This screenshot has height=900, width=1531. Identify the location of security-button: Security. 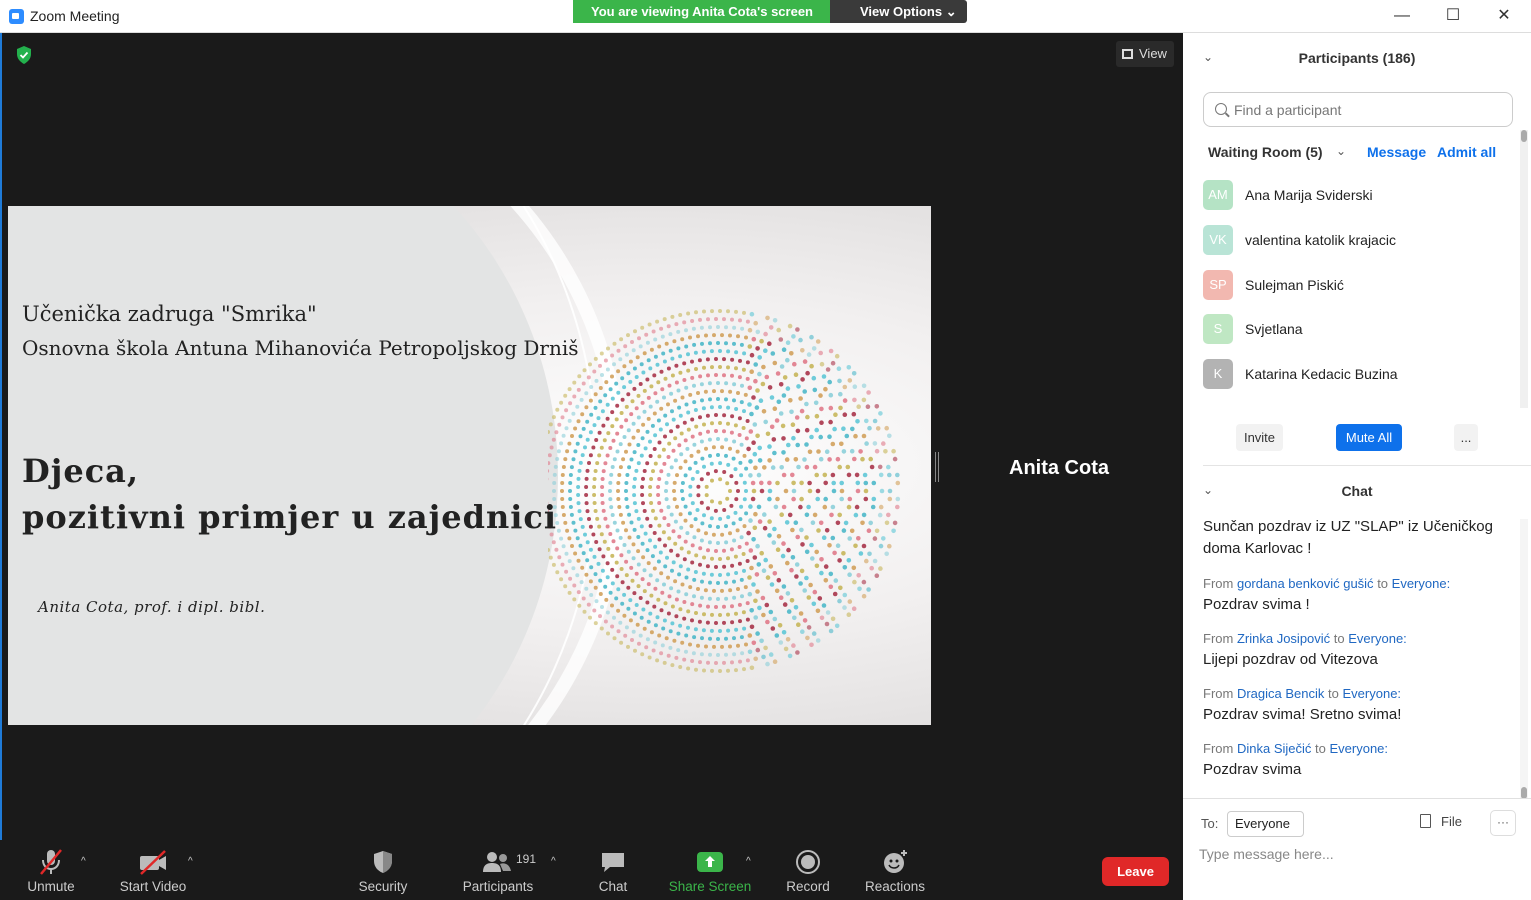
(383, 871).